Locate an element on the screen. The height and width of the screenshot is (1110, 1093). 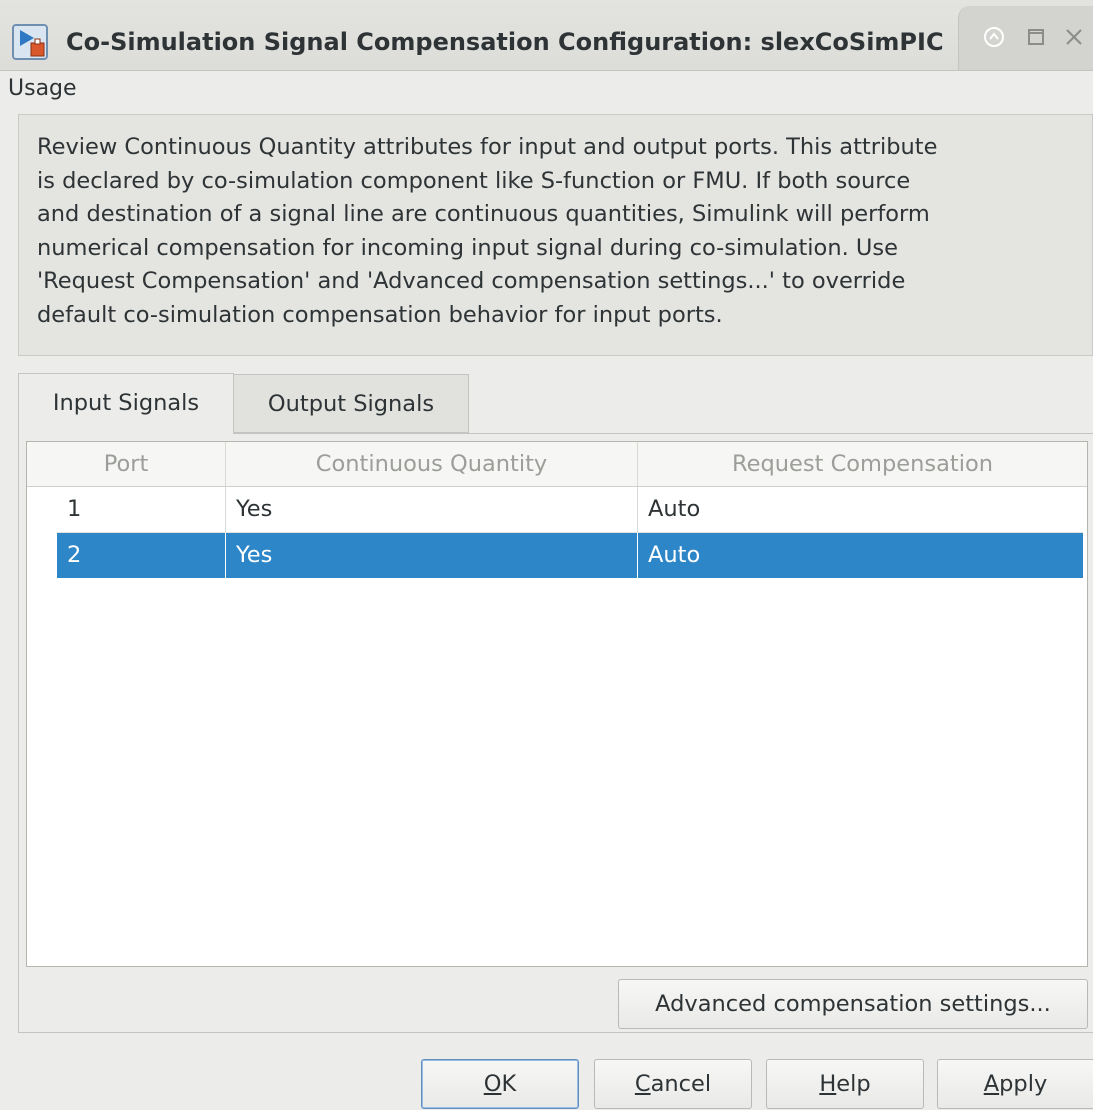
cell-port: 1 is located at coordinates (141, 509).